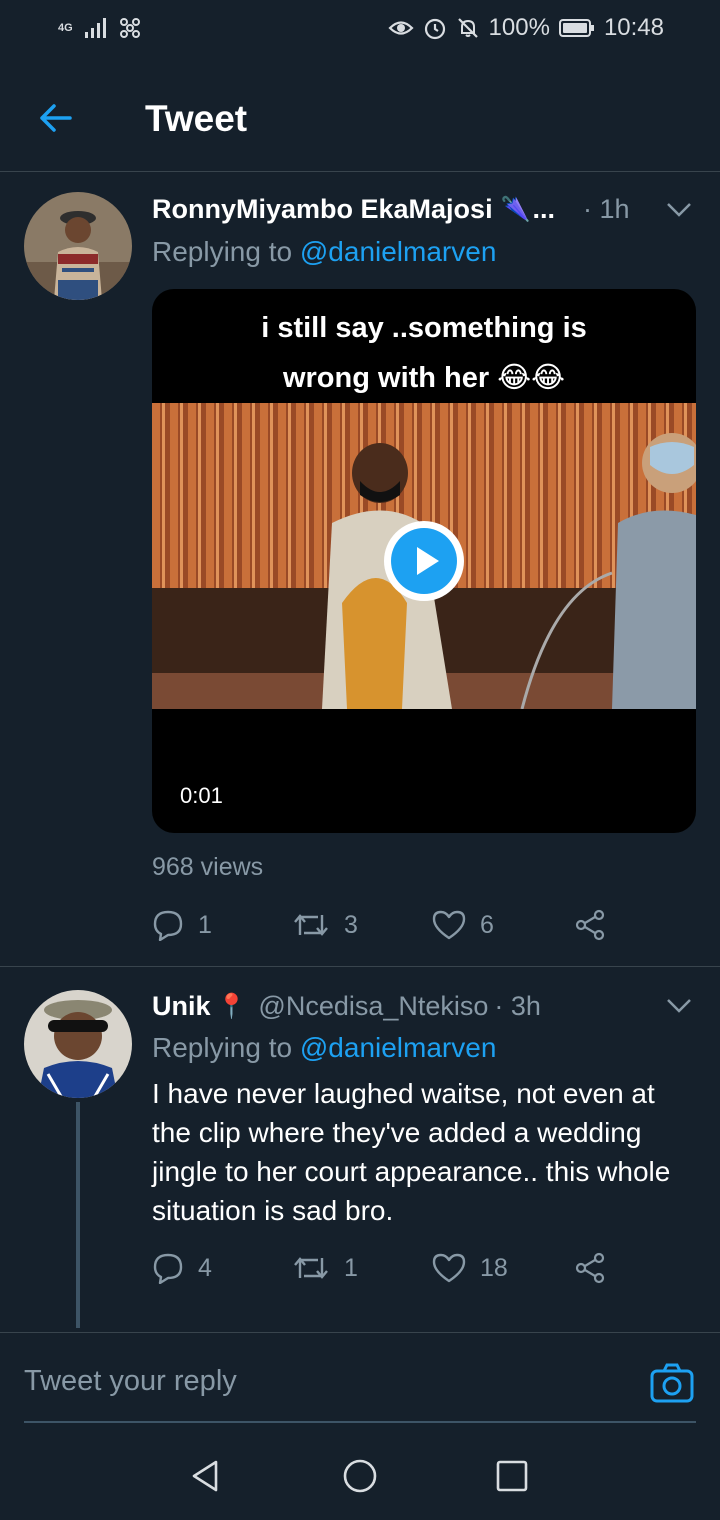  What do you see at coordinates (576, 28) in the screenshot?
I see `battery-icon` at bounding box center [576, 28].